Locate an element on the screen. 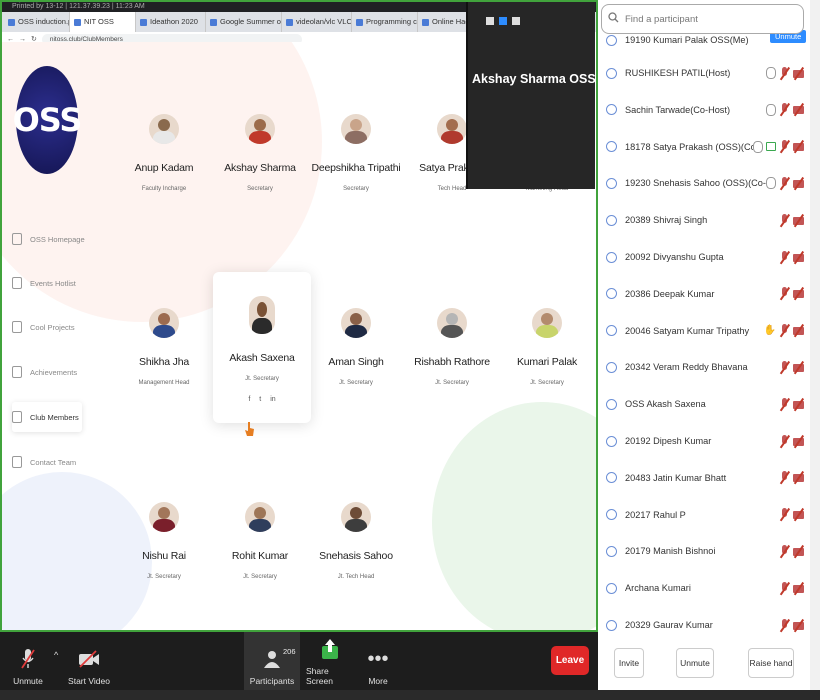 The width and height of the screenshot is (820, 700). member-card: Akash Saxena Jt. Secretary f t in is located at coordinates (262, 354).